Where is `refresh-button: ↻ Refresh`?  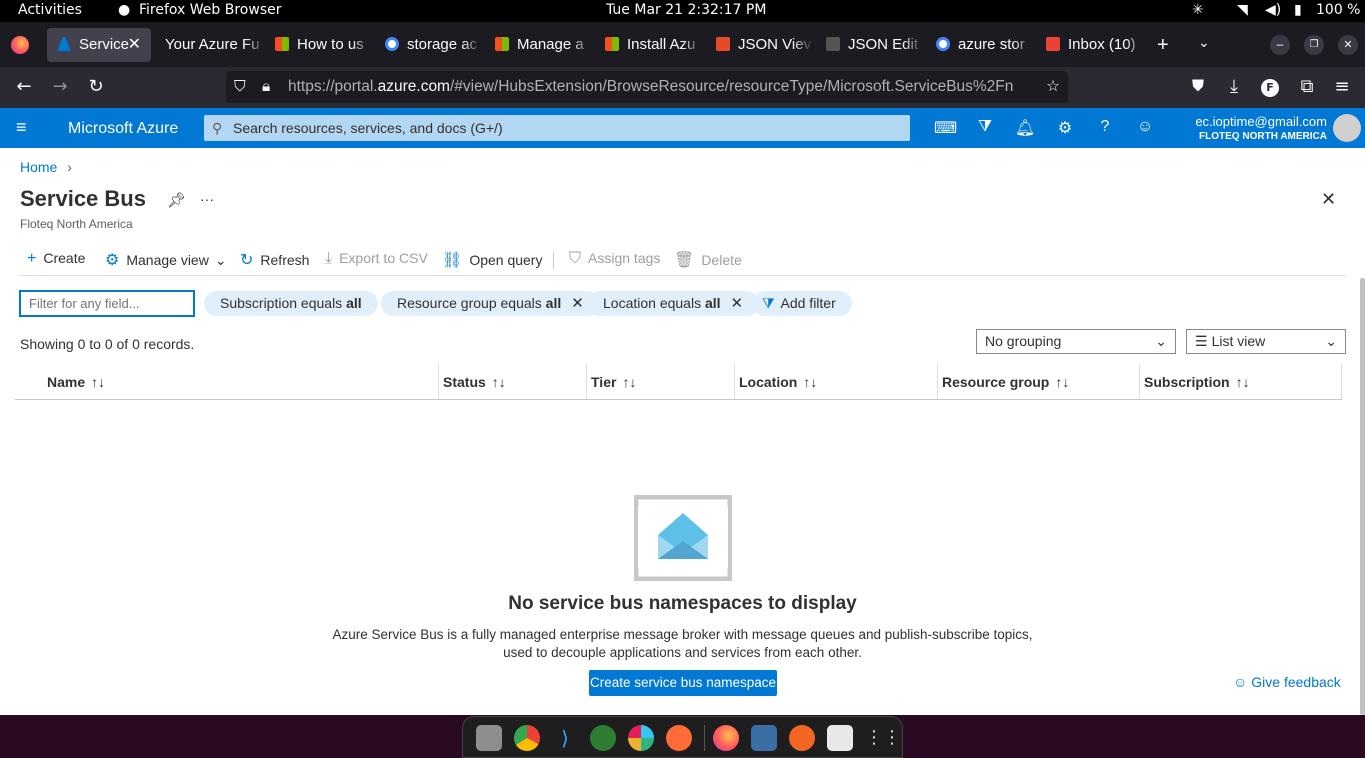 refresh-button: ↻ Refresh is located at coordinates (274, 260).